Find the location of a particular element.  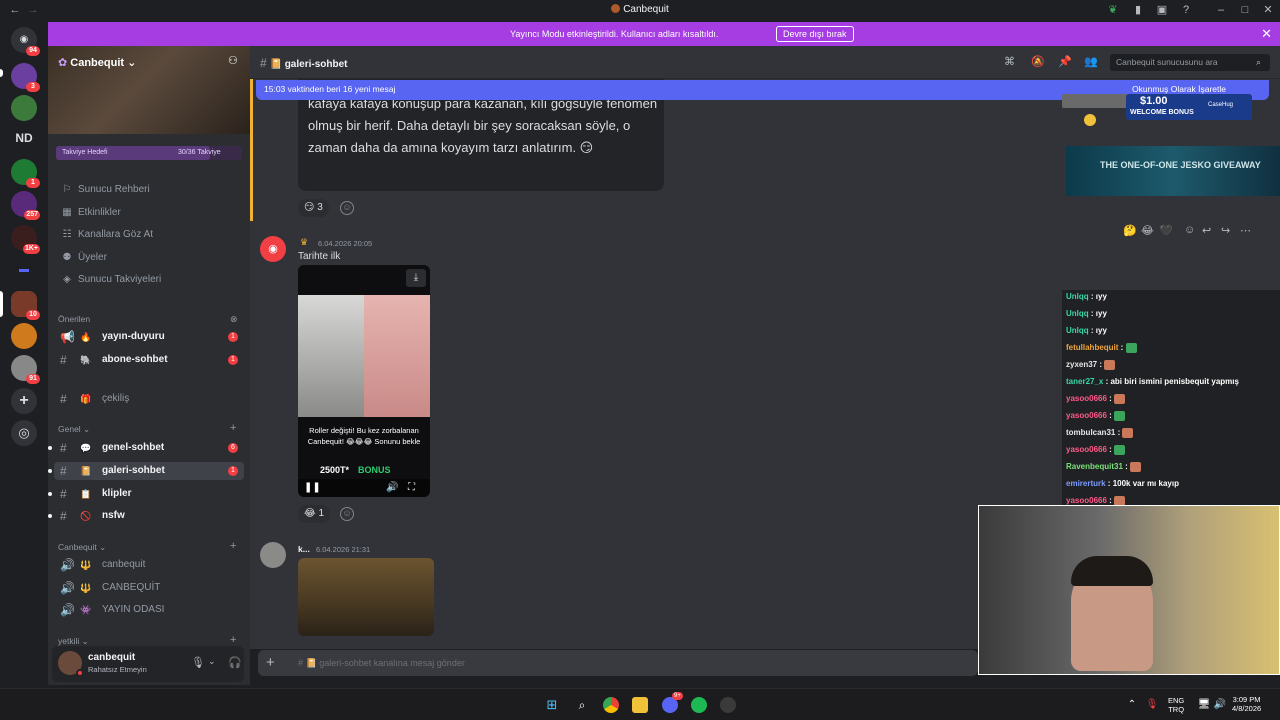

notification-bell-icon: 🔕 is located at coordinates (1038, 61).